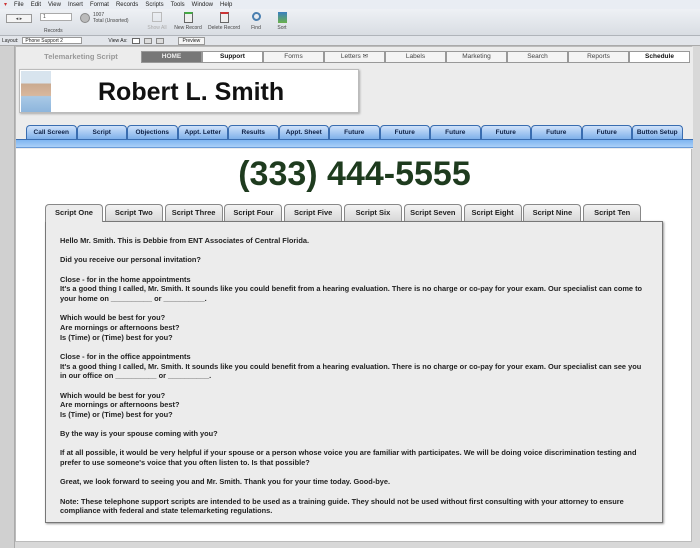 The width and height of the screenshot is (700, 548). I want to click on view-form-button, so click(135, 40).